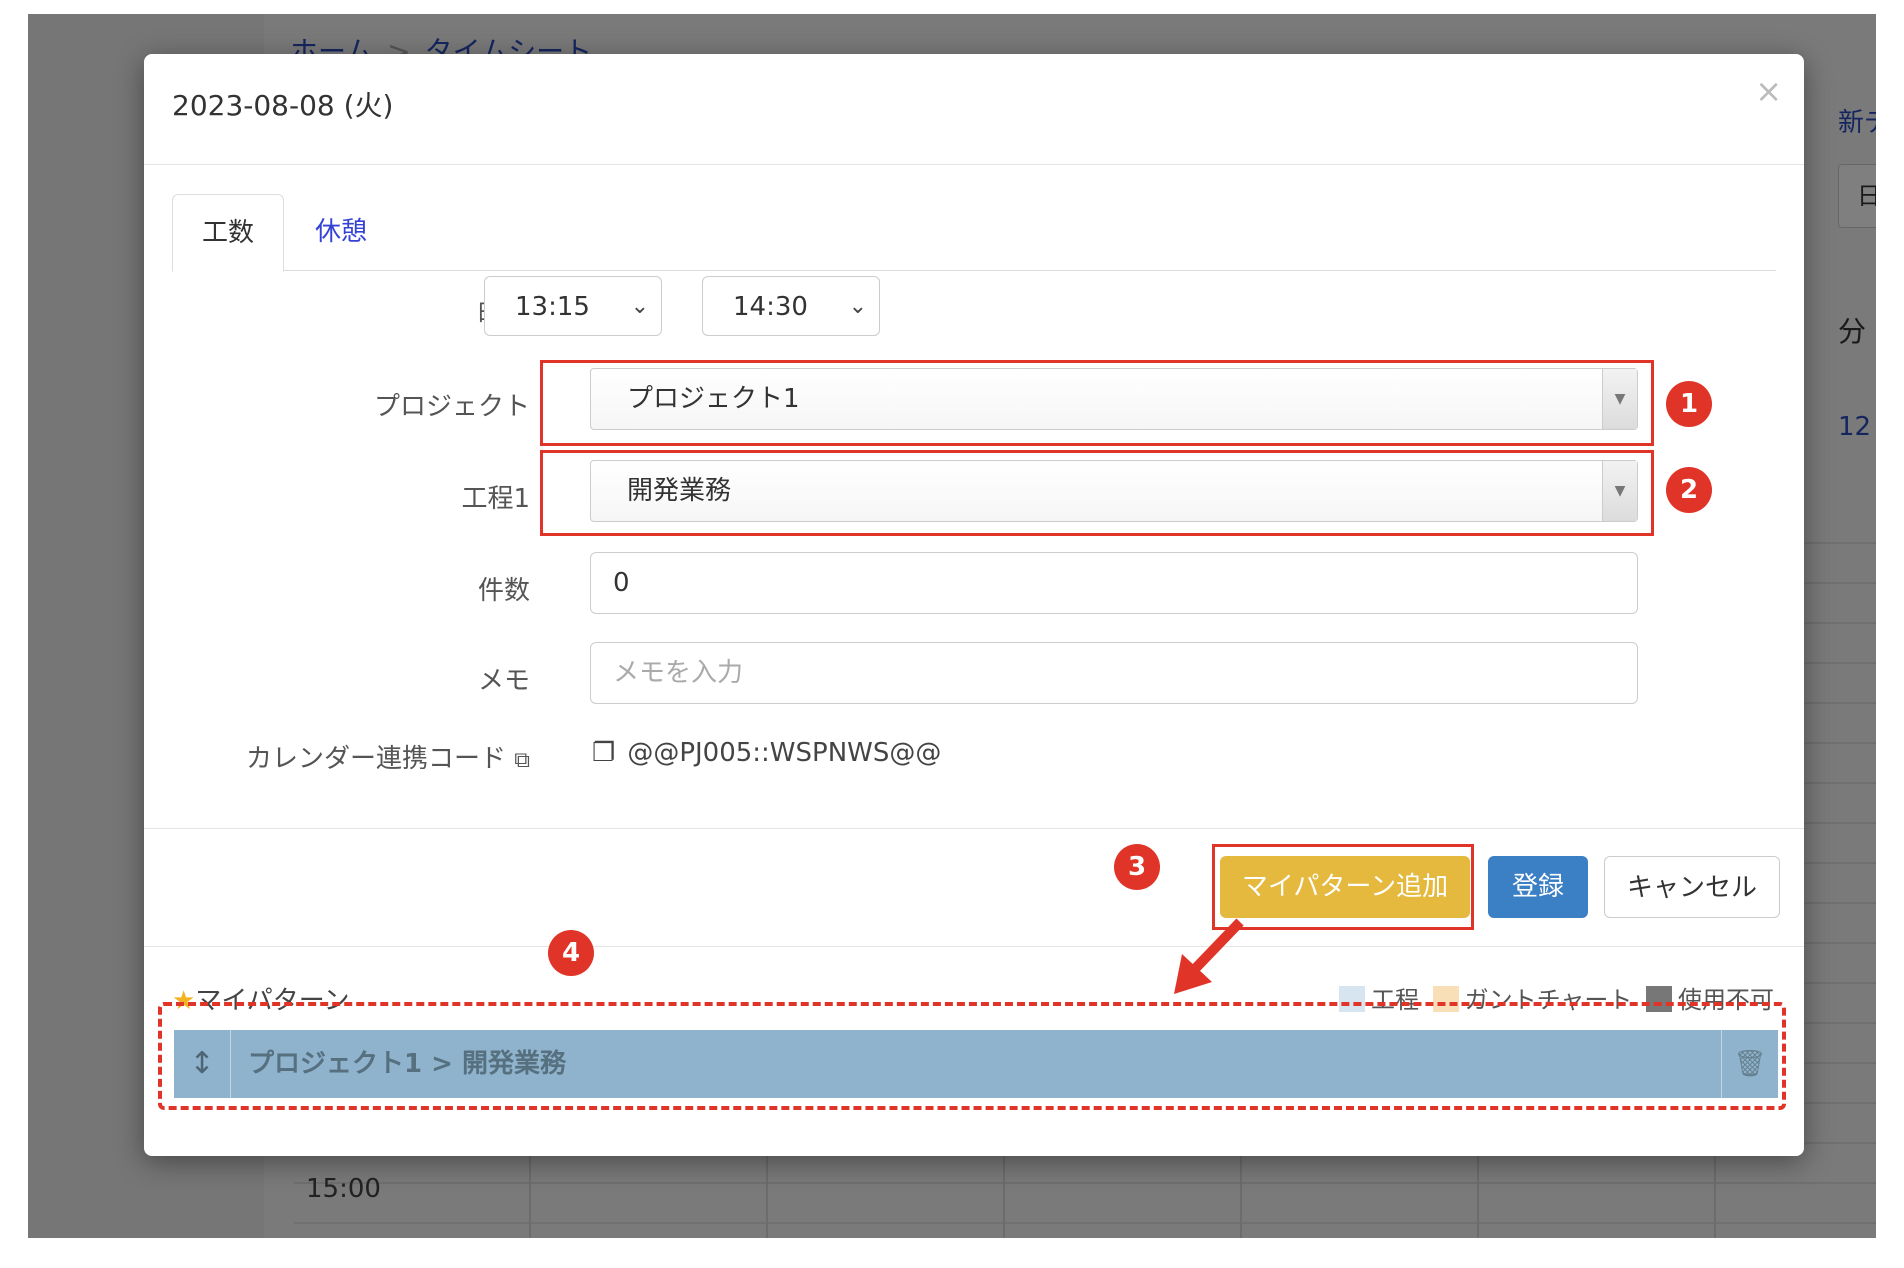 The height and width of the screenshot is (1268, 1904). Describe the element at coordinates (228, 233) in the screenshot. I see `tab-man-hours: 工数` at that location.